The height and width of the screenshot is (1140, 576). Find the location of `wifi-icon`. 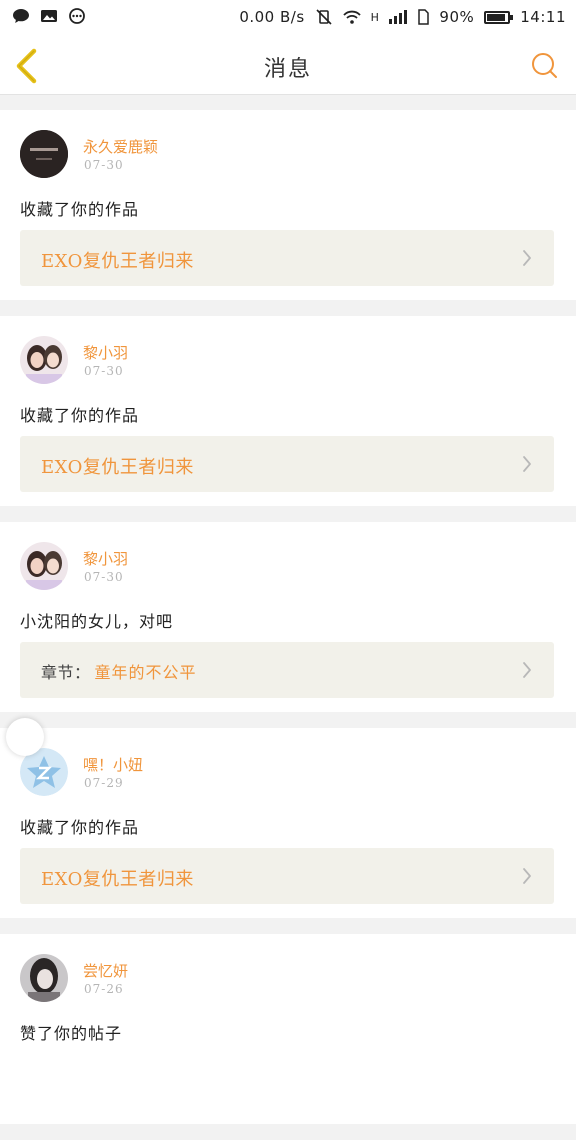

wifi-icon is located at coordinates (351, 17).